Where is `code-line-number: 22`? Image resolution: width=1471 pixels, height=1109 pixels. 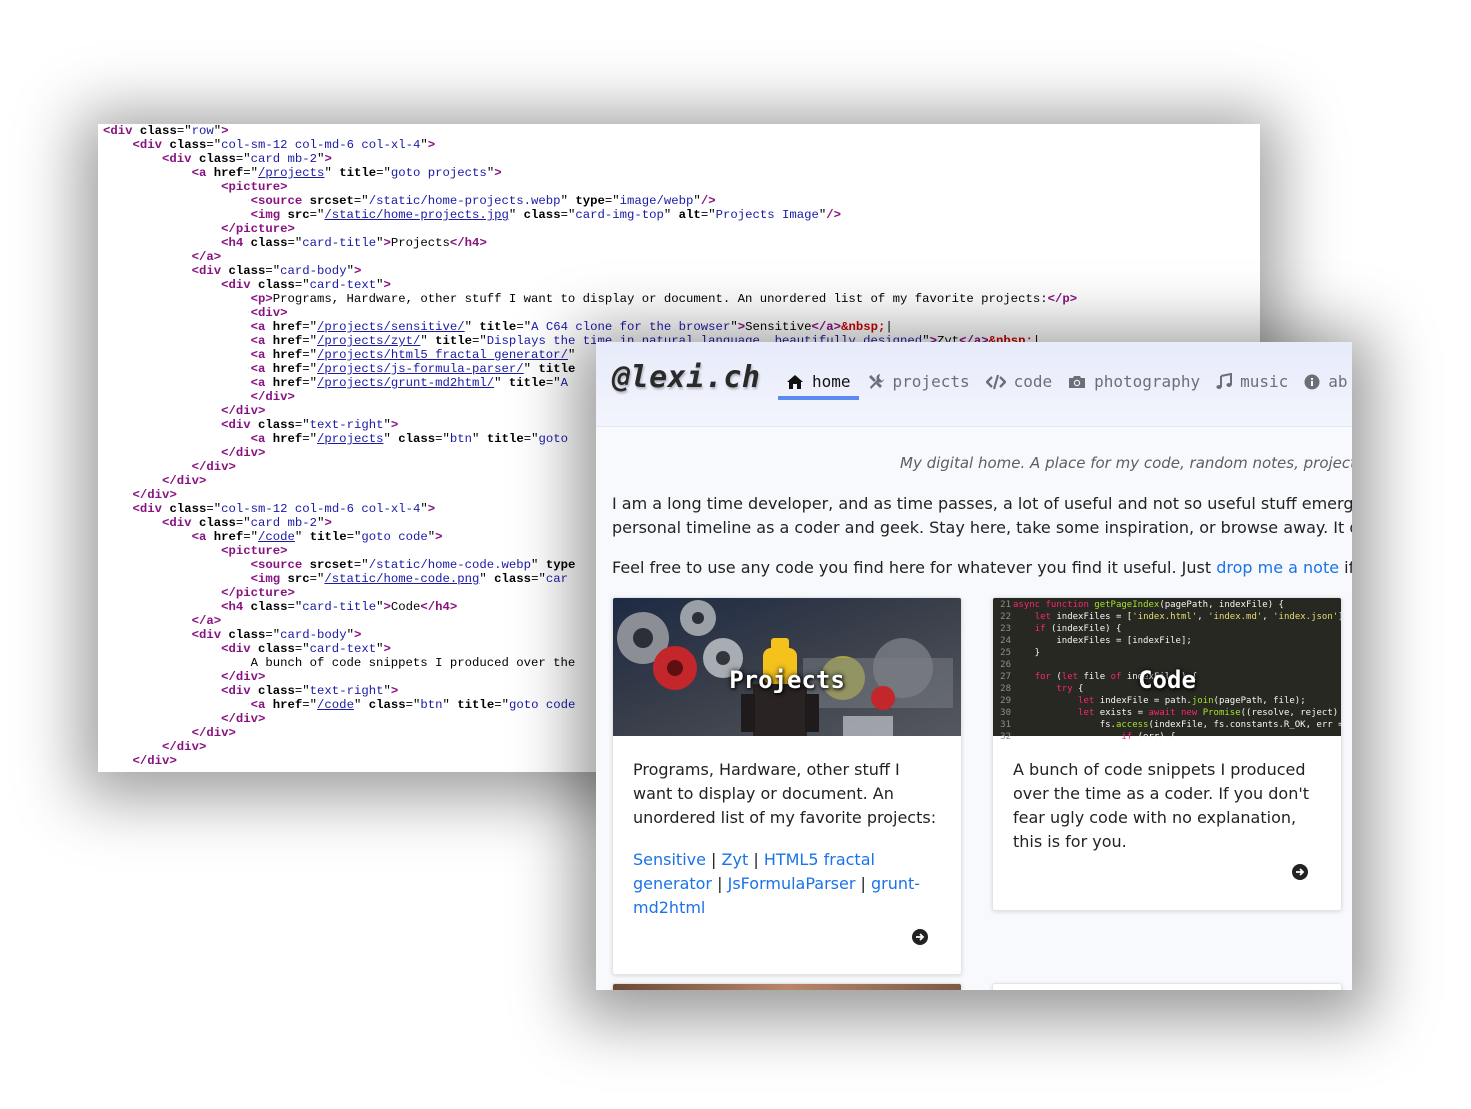
code-line-number: 22 is located at coordinates (1005, 617).